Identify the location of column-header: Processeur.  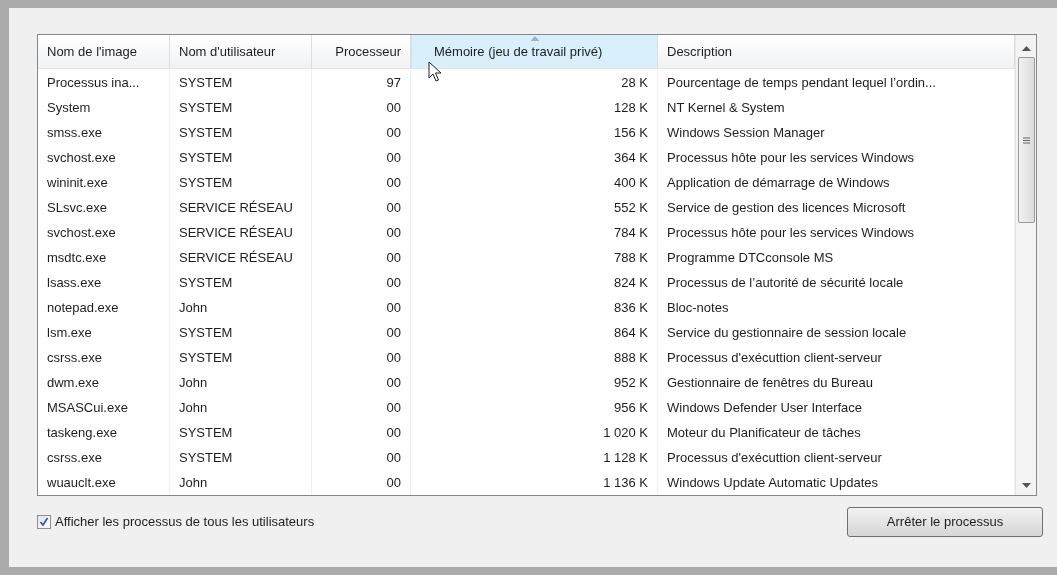
(361, 51).